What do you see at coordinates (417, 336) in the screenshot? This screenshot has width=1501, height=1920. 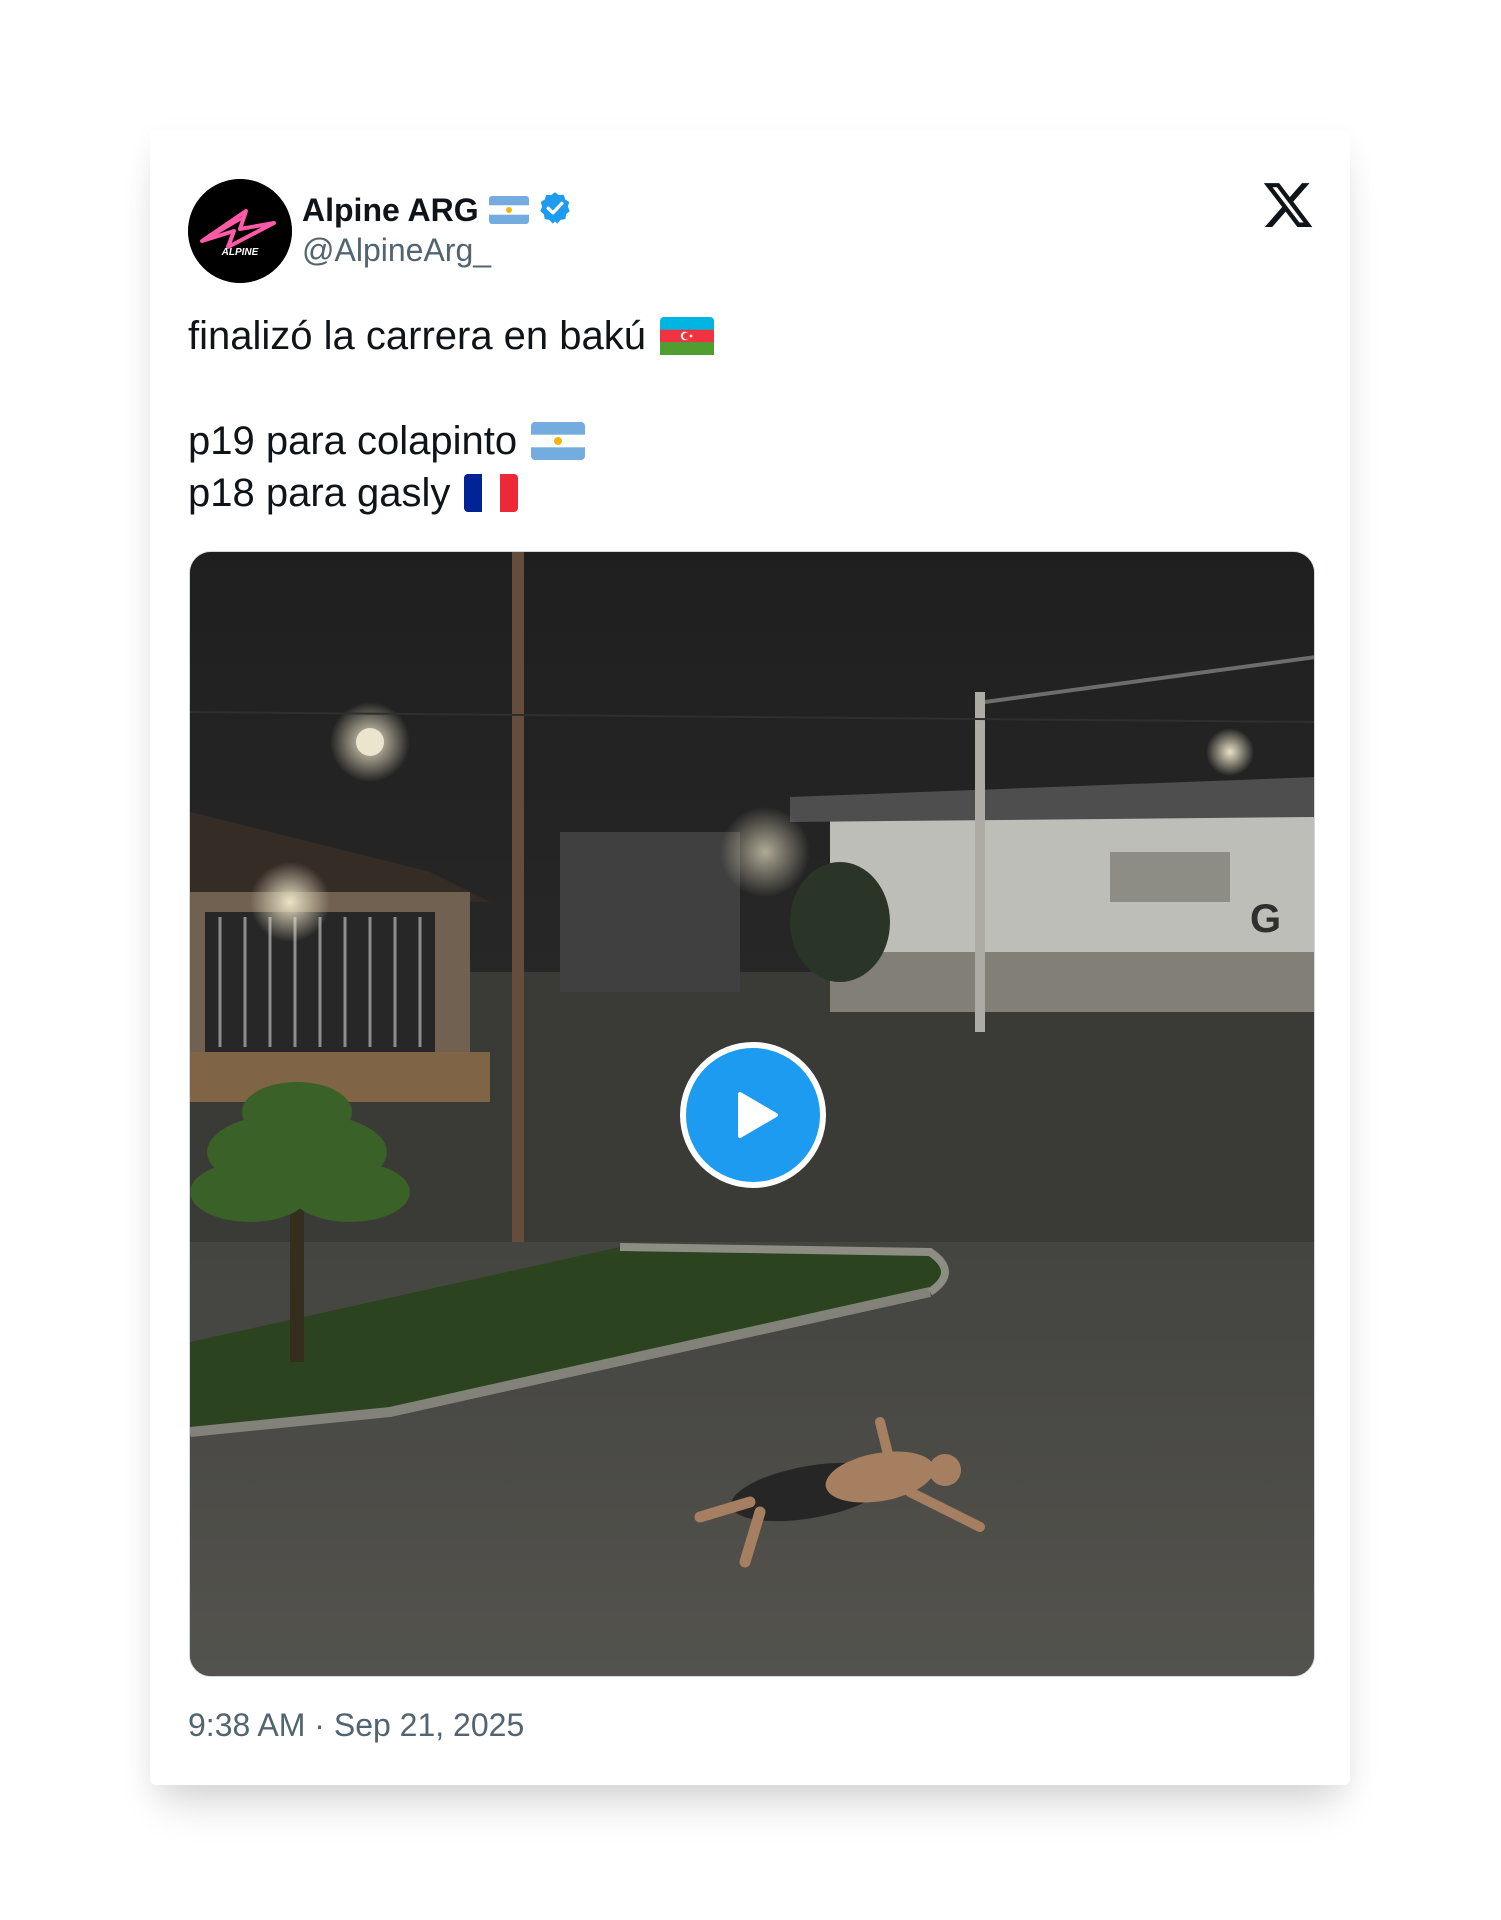 I see `tweet-line-text: finalizó la carrera en bakú` at bounding box center [417, 336].